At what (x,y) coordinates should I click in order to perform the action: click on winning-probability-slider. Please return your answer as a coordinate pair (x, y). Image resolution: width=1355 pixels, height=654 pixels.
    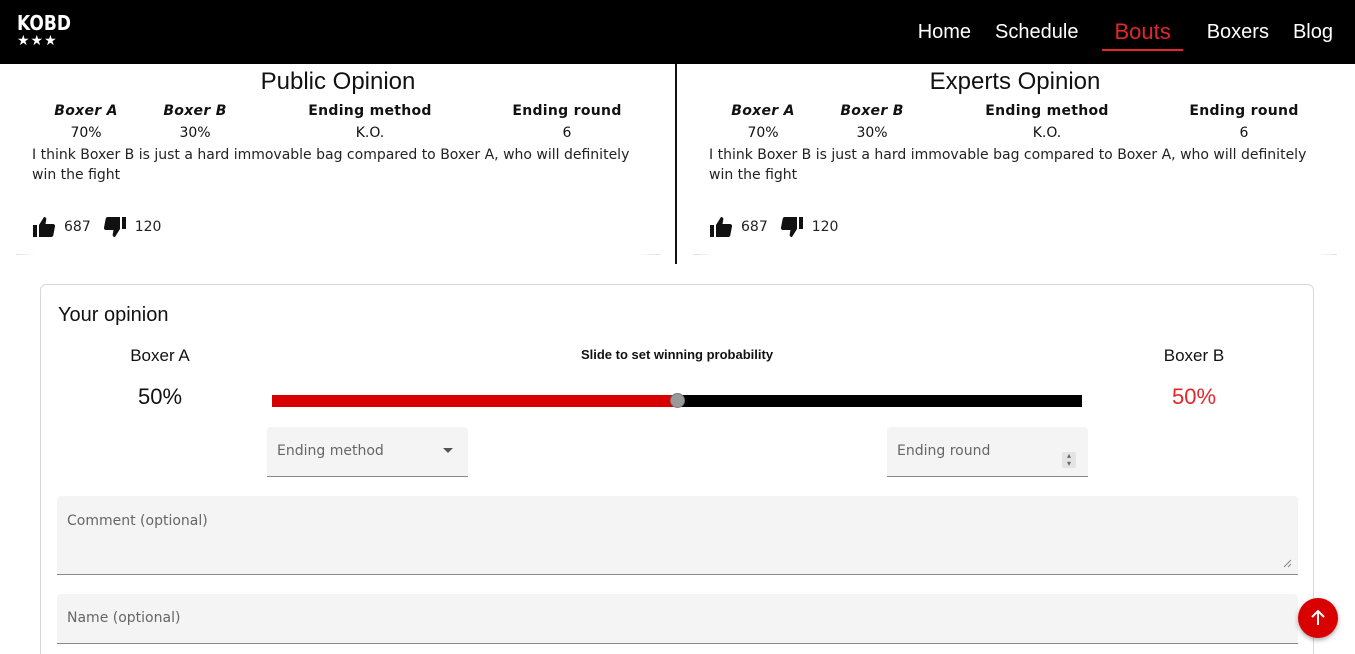
    Looking at the image, I should click on (677, 400).